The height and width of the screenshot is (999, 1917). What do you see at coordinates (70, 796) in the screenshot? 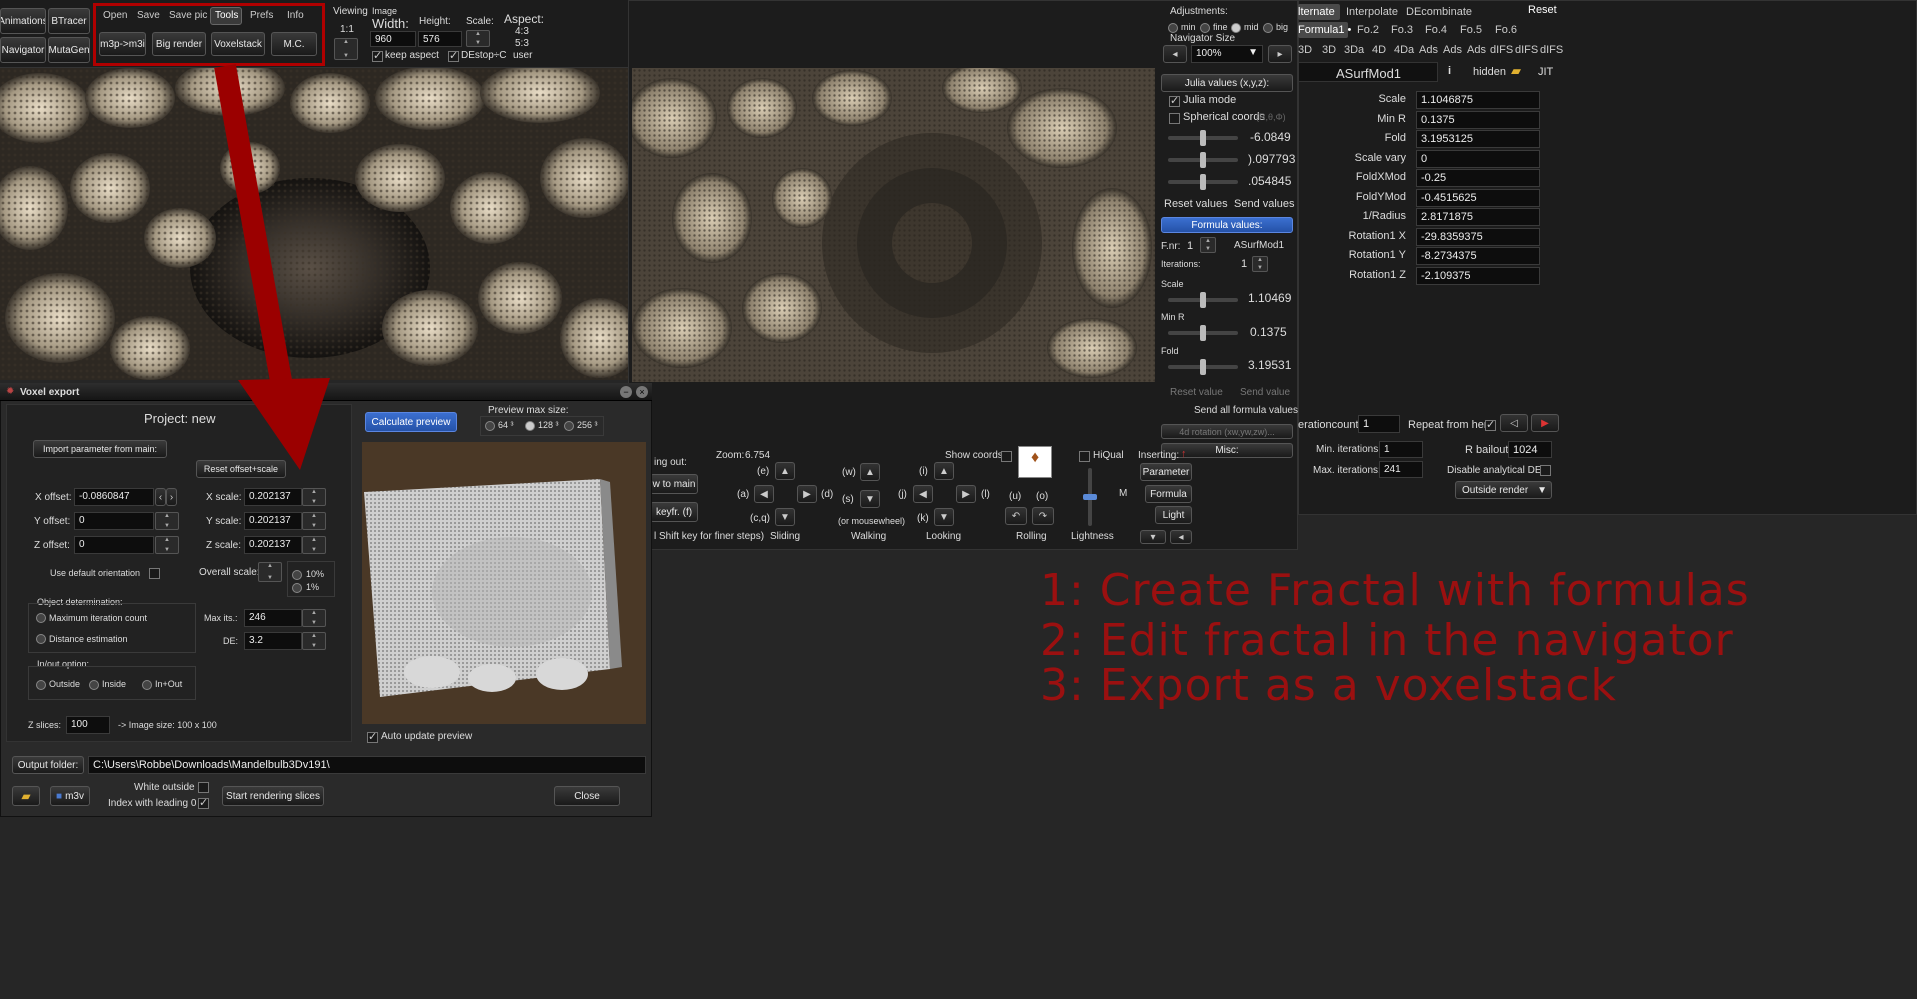
I see `m3v-button: ■ m3v` at bounding box center [70, 796].